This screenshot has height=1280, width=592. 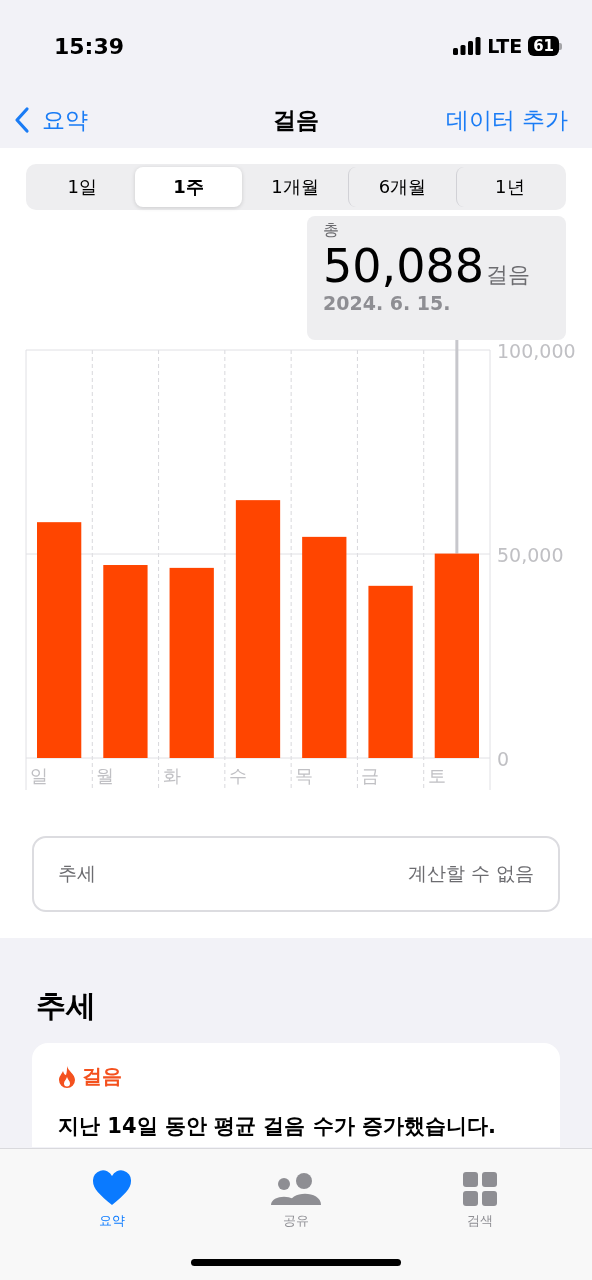 I want to click on trend-label: 추세, so click(x=77, y=873).